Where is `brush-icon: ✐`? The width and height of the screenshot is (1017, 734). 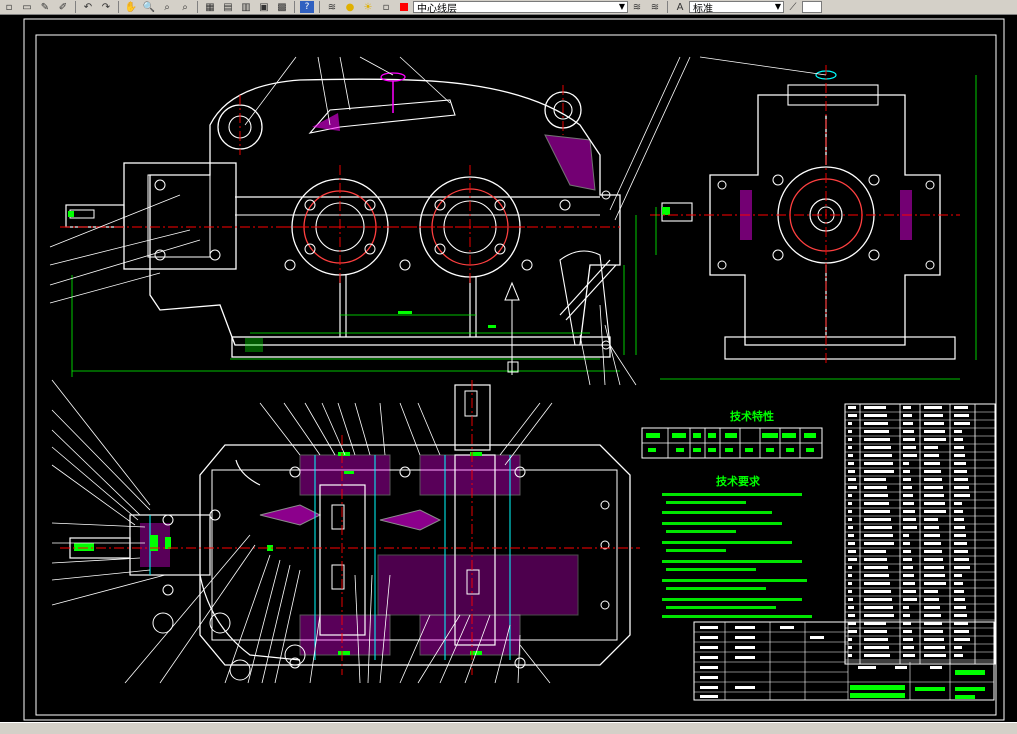
brush-icon: ✐ is located at coordinates (63, 7).